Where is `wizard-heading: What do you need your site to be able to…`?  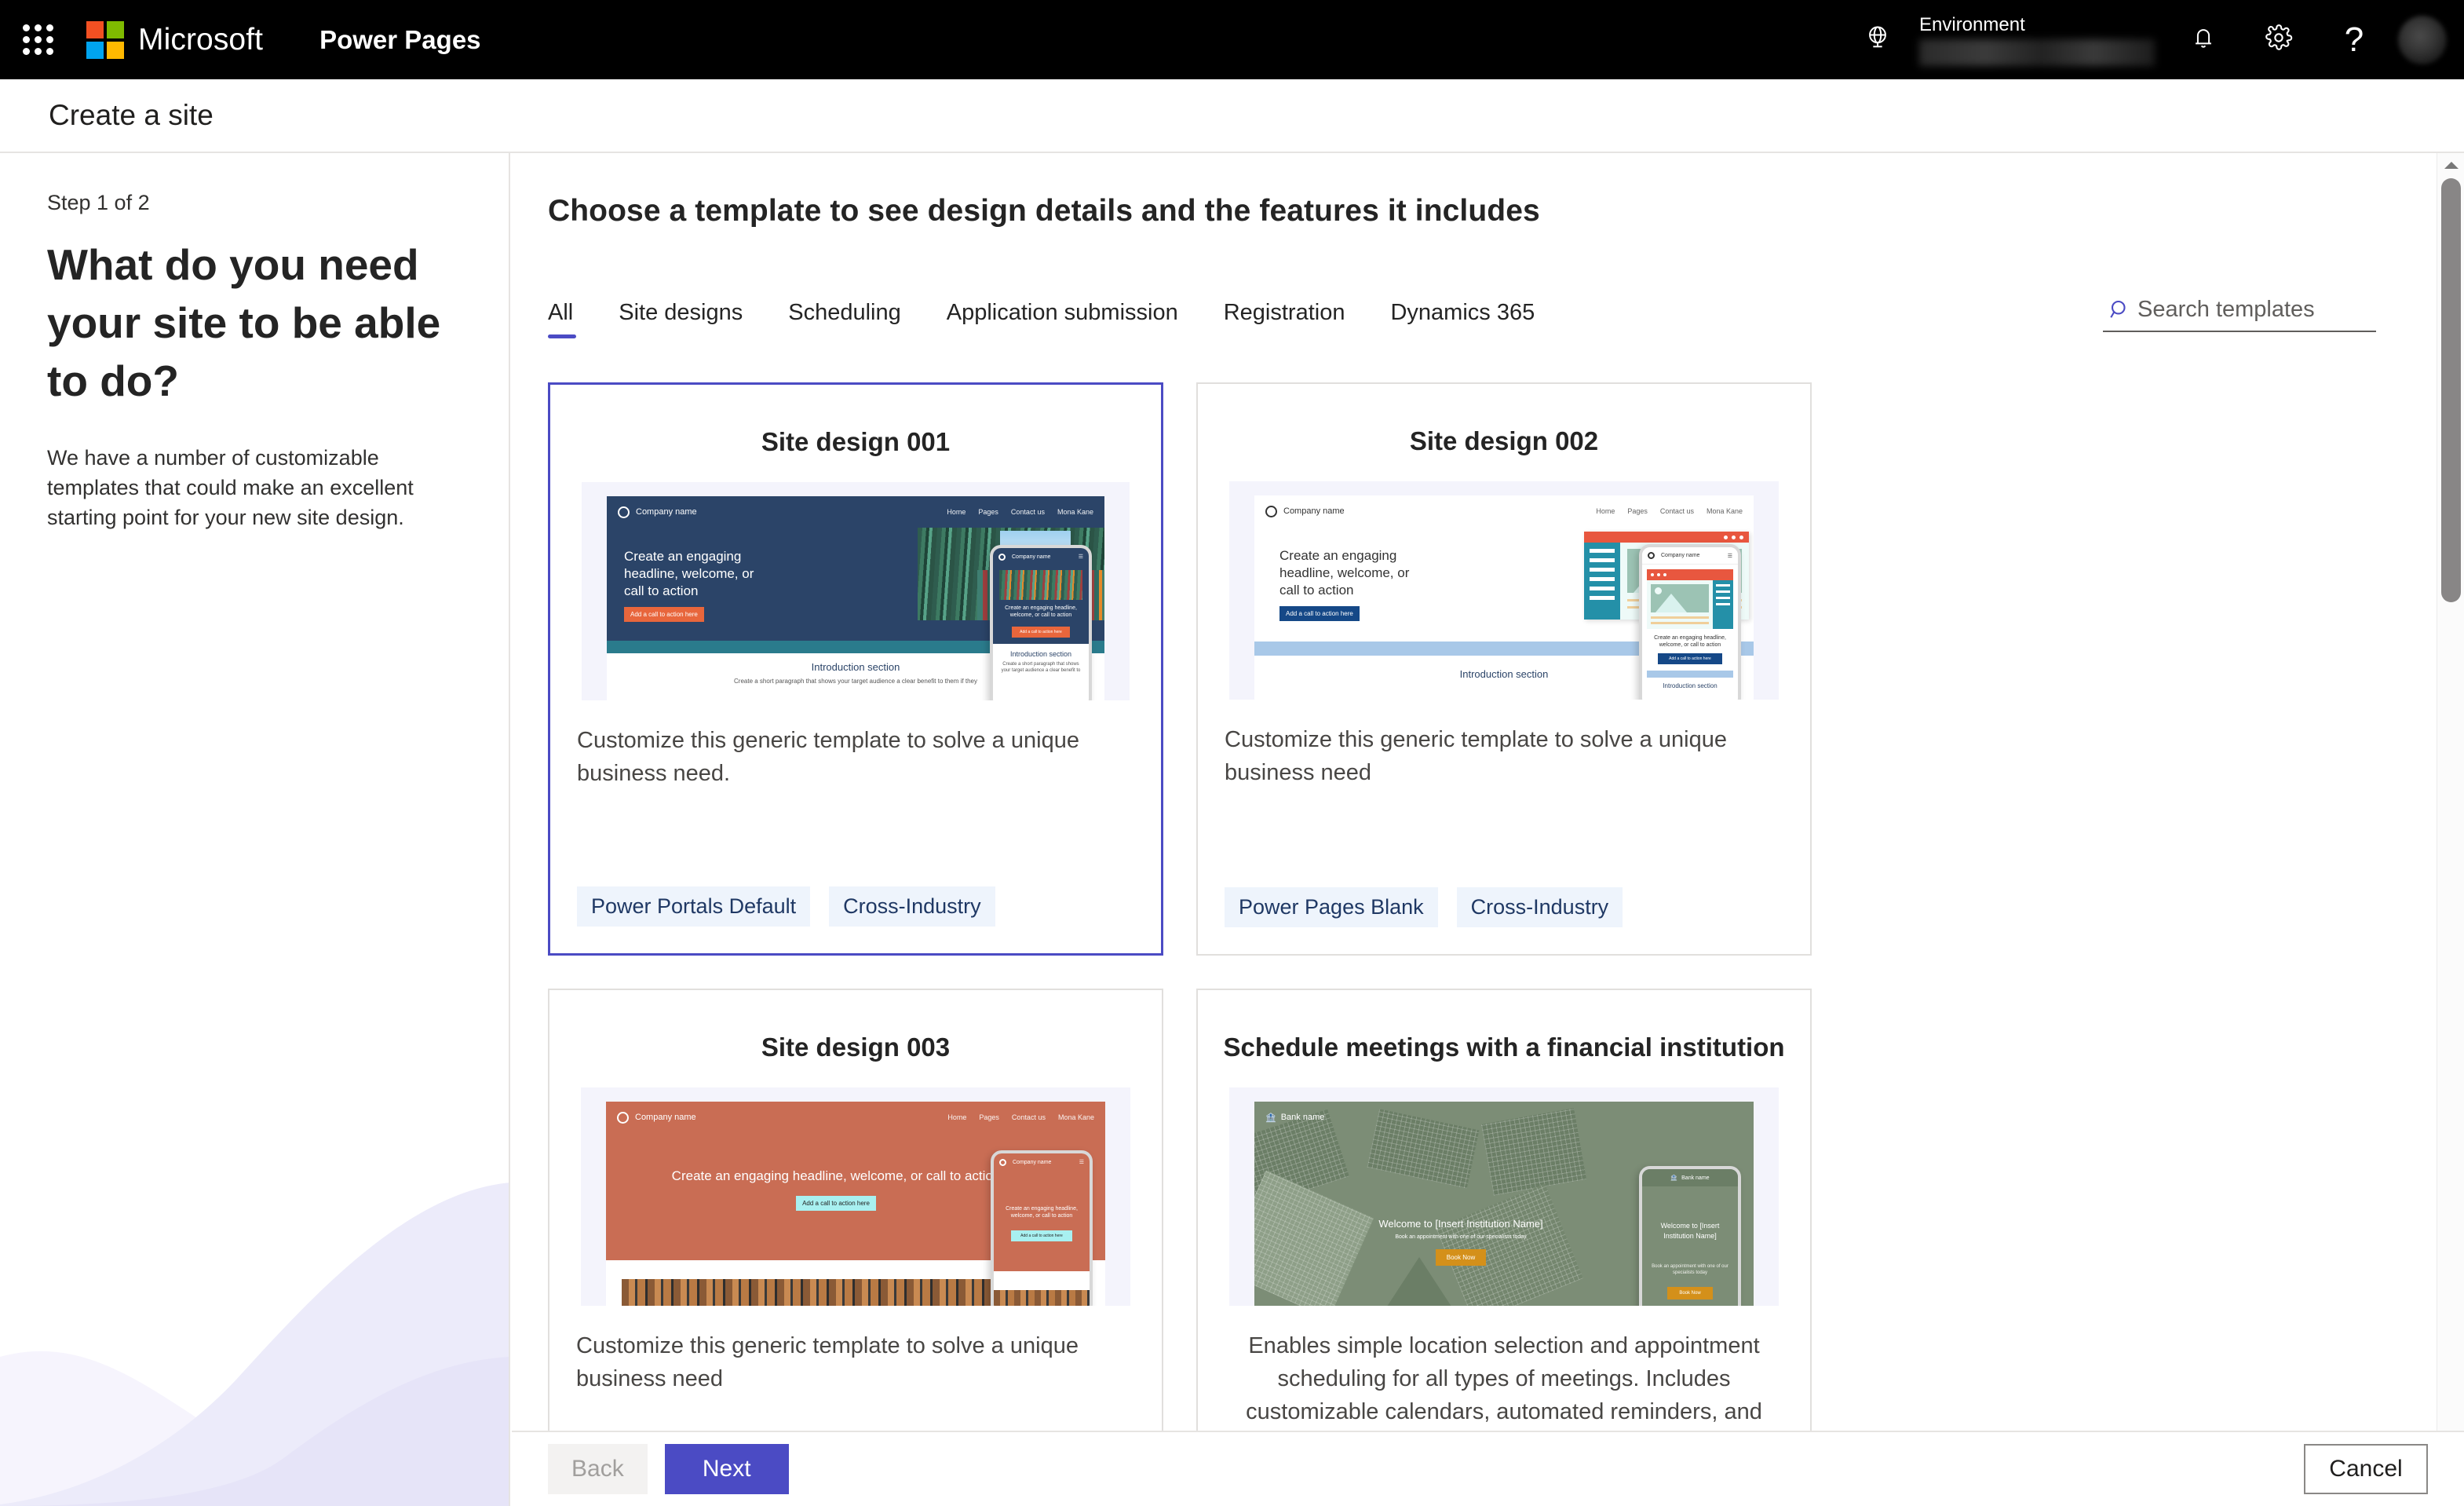 wizard-heading: What do you need your site to be able to… is located at coordinates (244, 322).